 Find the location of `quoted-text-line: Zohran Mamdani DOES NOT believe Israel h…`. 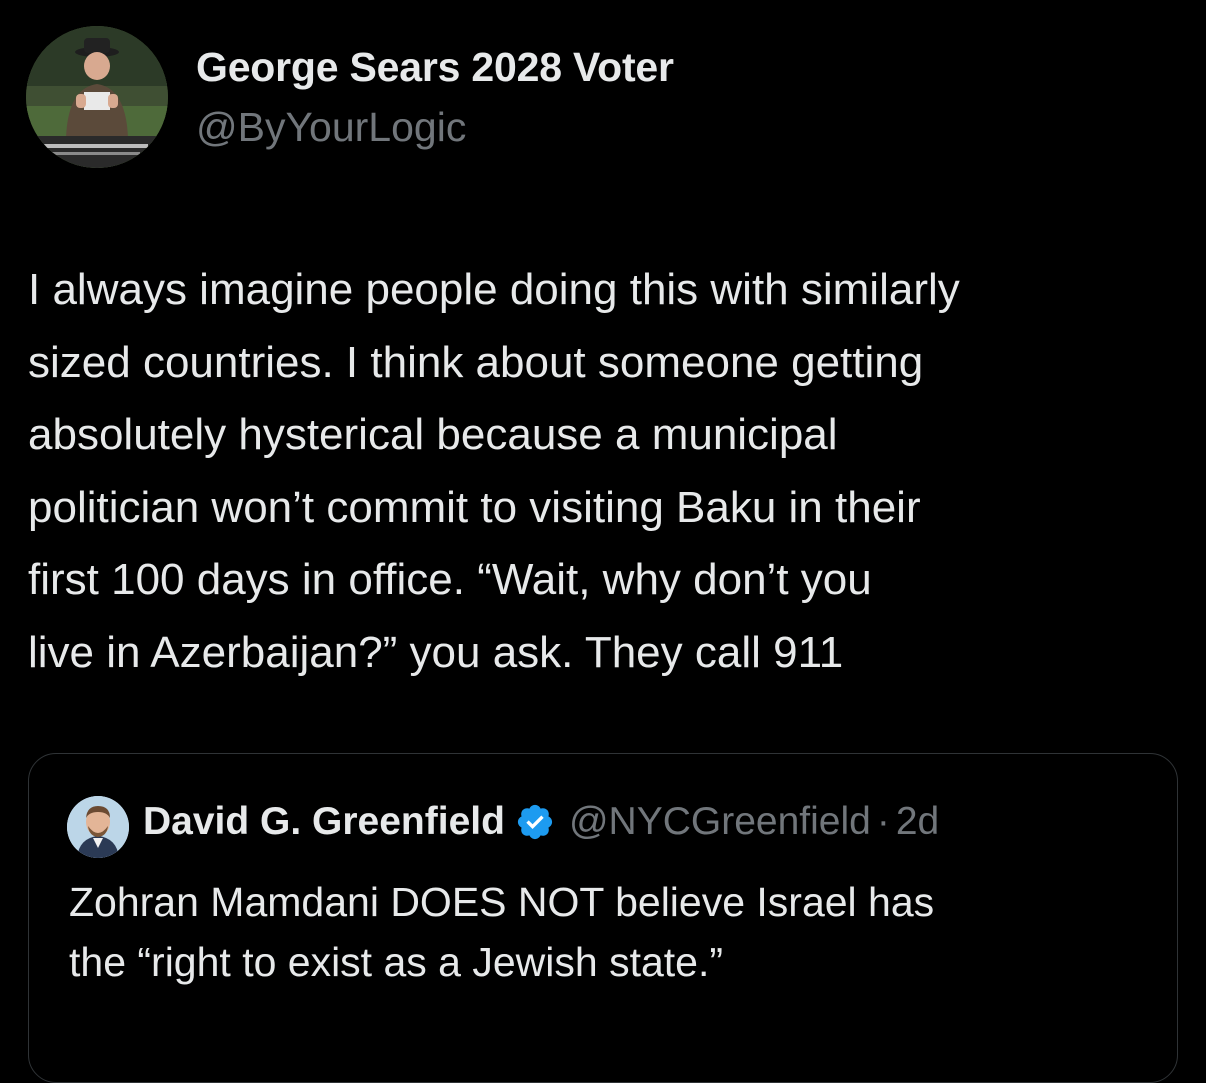

quoted-text-line: Zohran Mamdani DOES NOT believe Israel h… is located at coordinates (502, 902).